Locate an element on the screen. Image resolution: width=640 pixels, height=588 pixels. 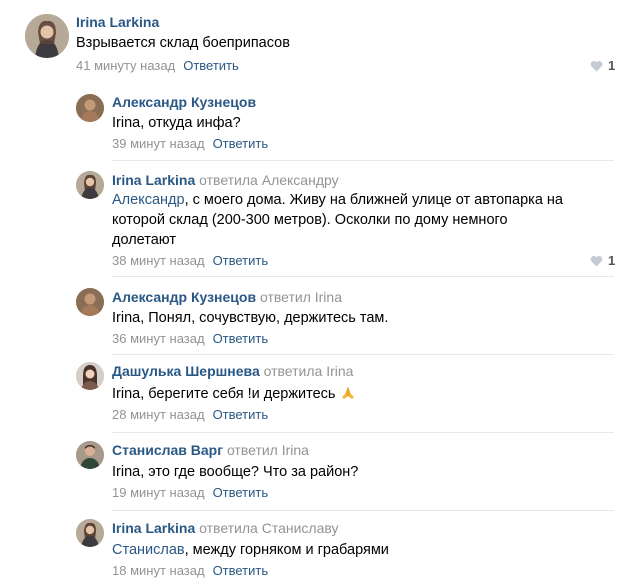
comment-time: 19 минут назад is located at coordinates (158, 492).